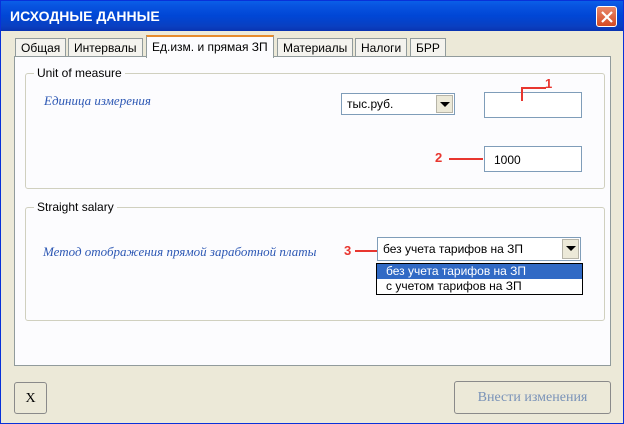 This screenshot has width=624, height=424. I want to click on option-with-tariffs: с учетом тарифов на ЗП, so click(479, 286).